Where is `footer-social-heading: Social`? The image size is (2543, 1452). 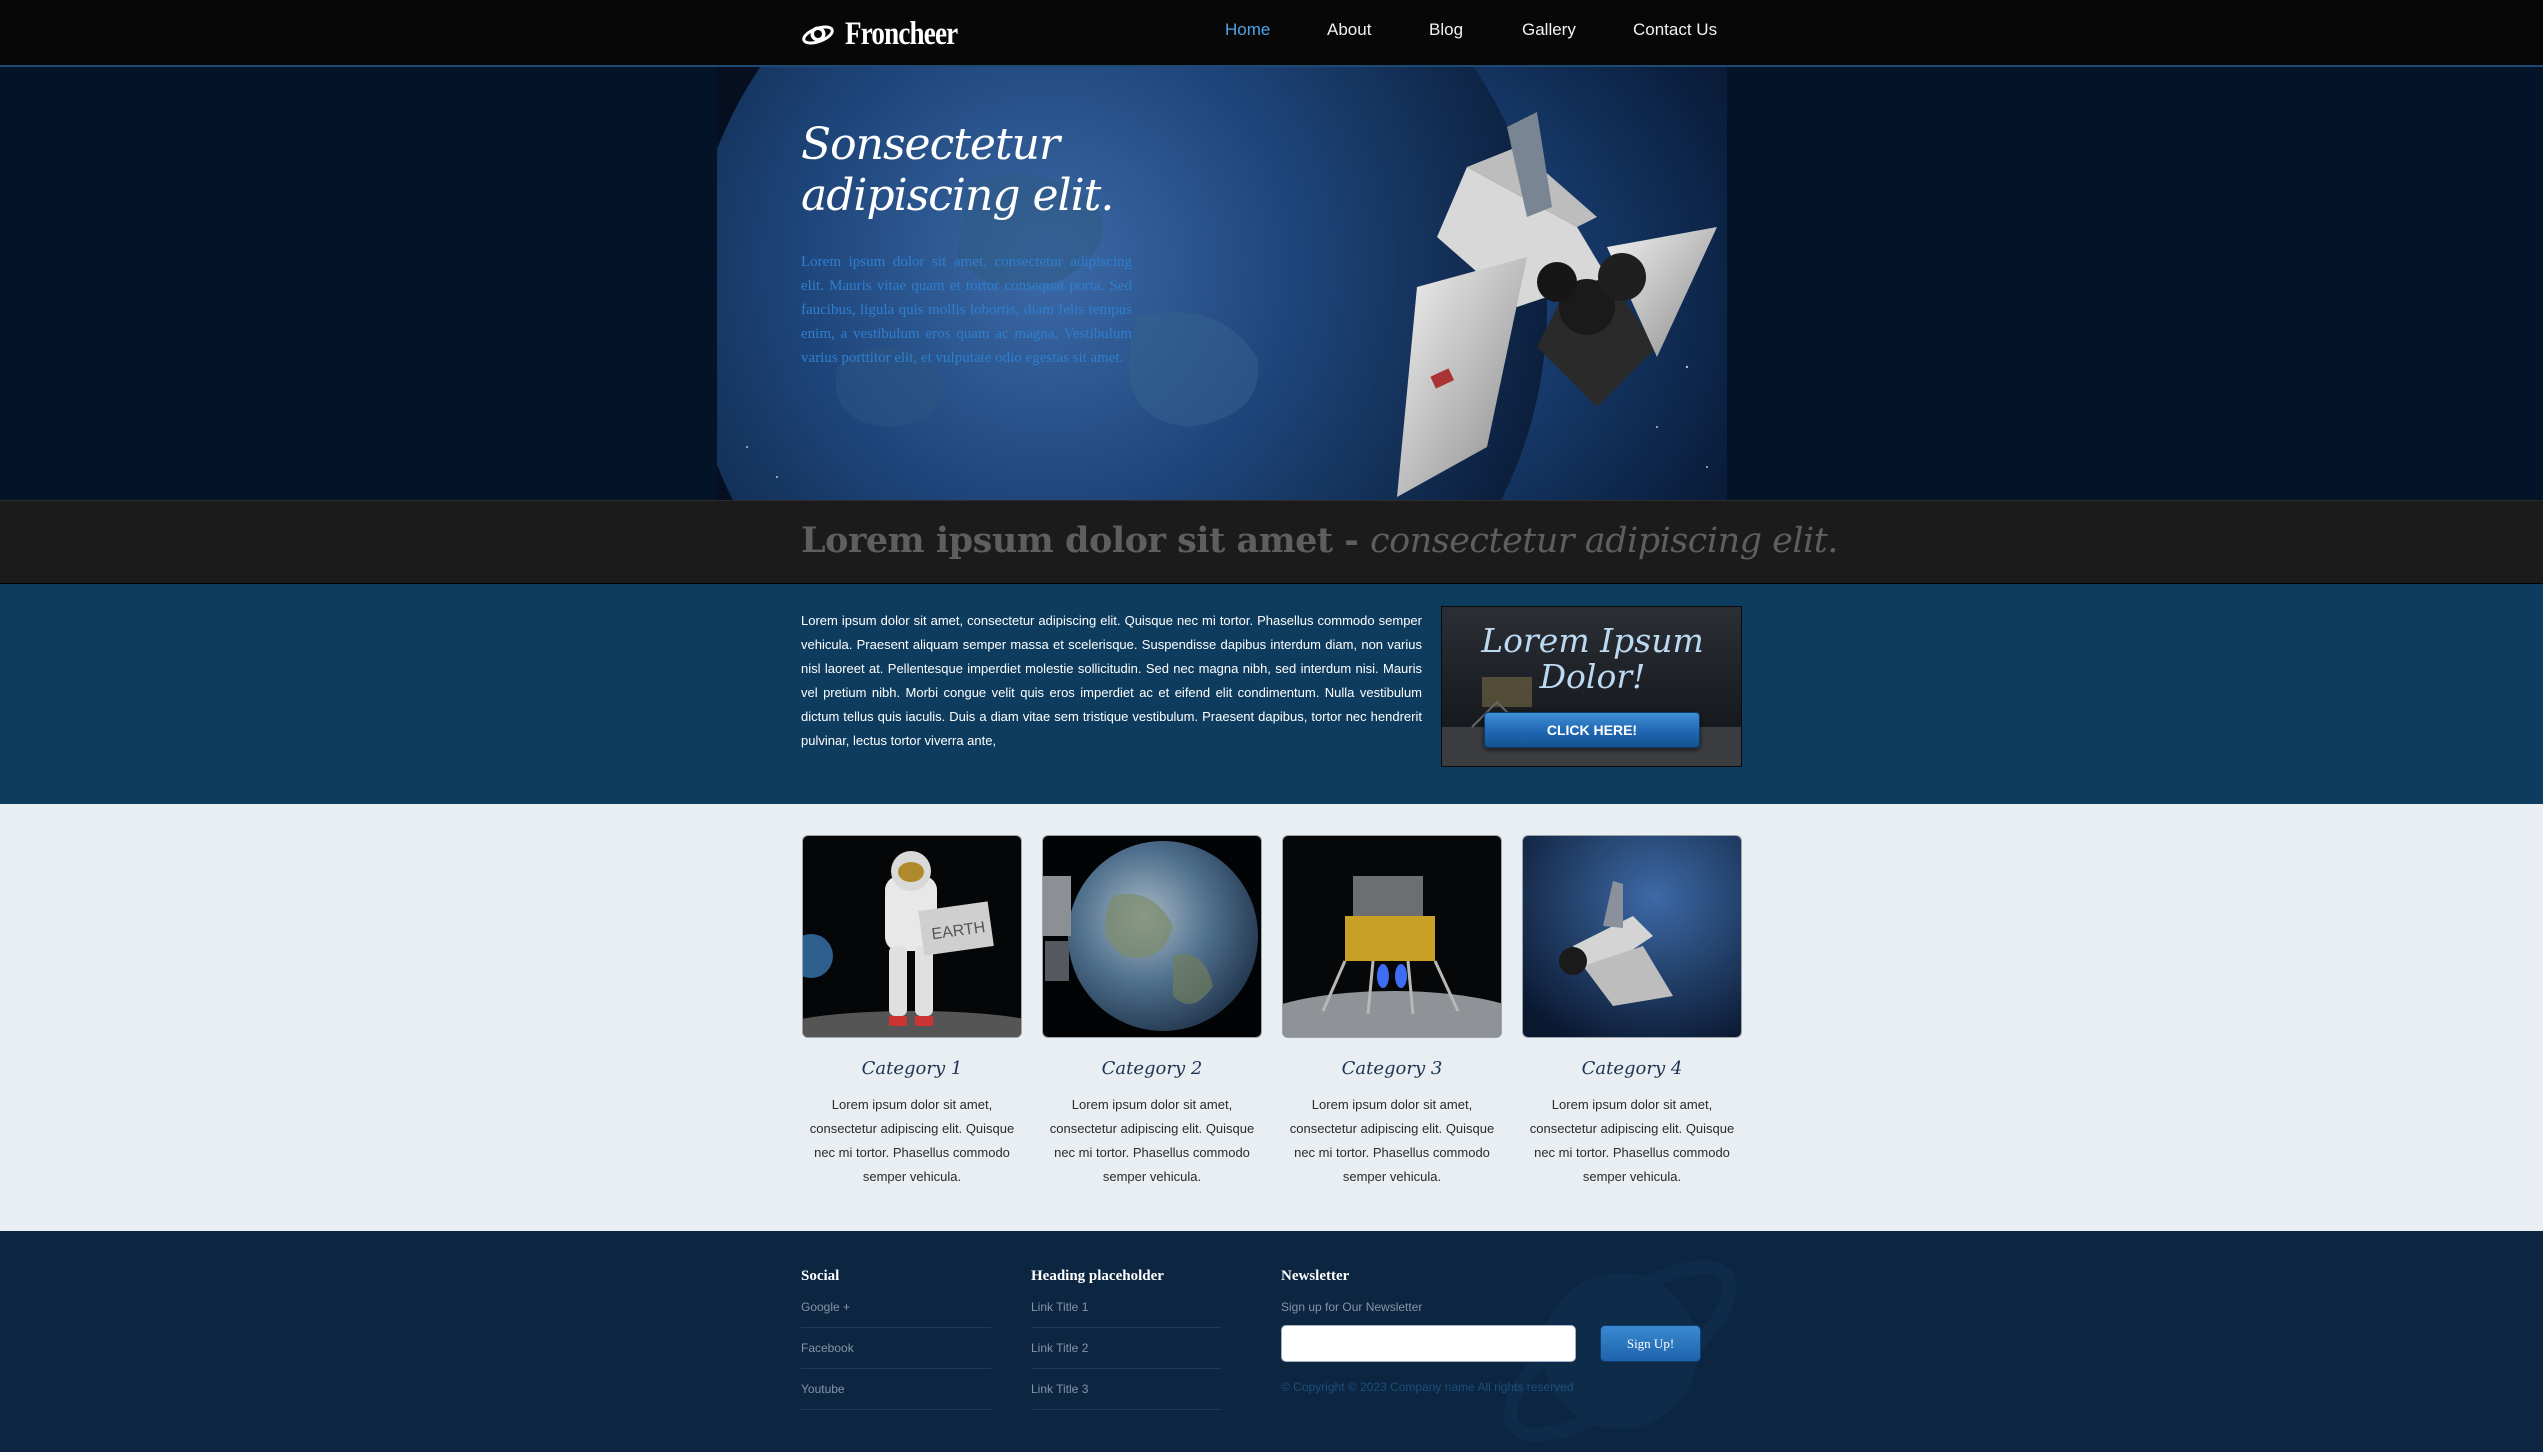 footer-social-heading: Social is located at coordinates (820, 1276).